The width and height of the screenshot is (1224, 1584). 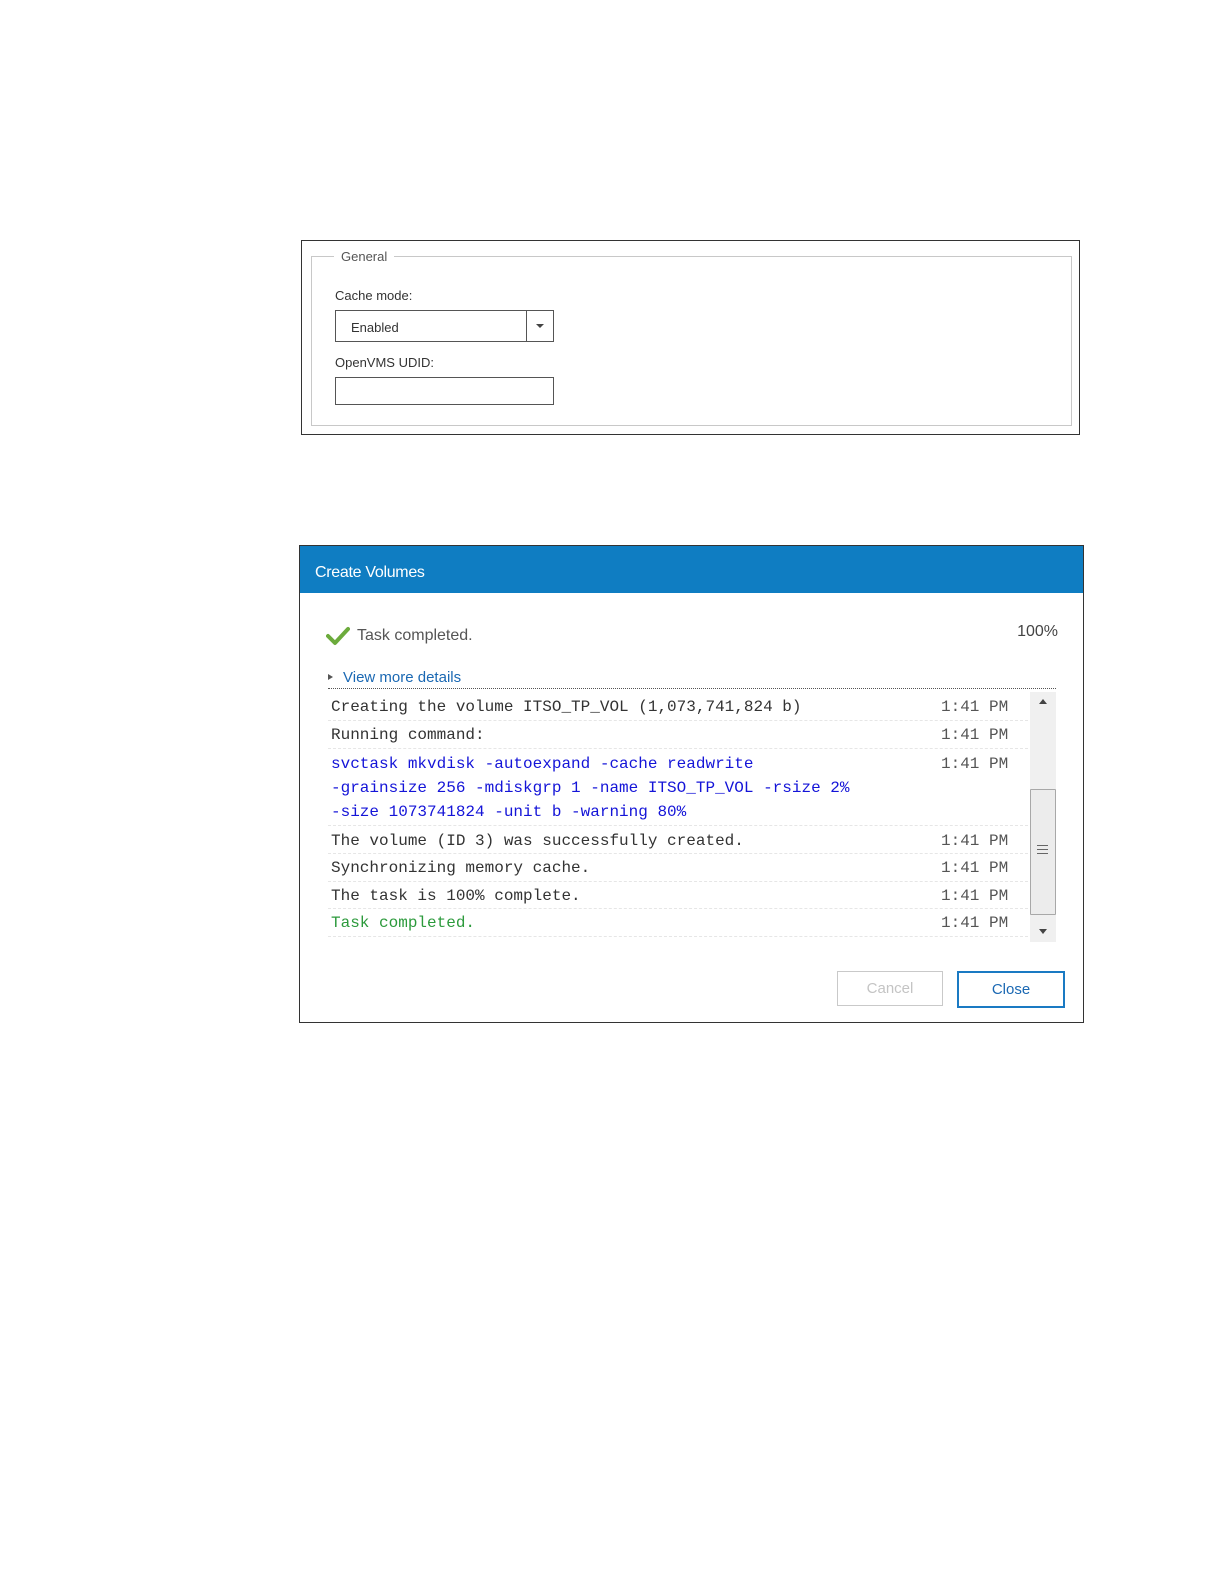 I want to click on dialog-title: Create Volumes, so click(x=370, y=572).